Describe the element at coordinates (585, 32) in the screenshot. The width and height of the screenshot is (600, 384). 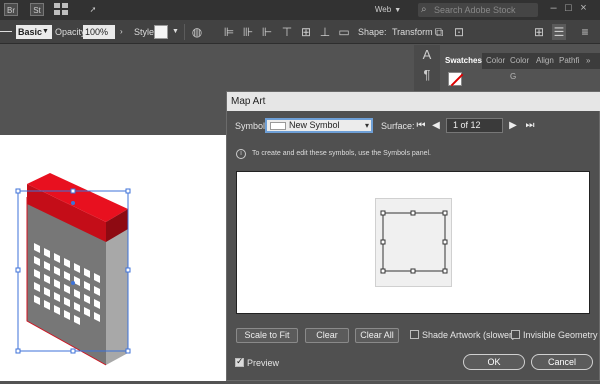
I see `menu-icon: ≡` at that location.